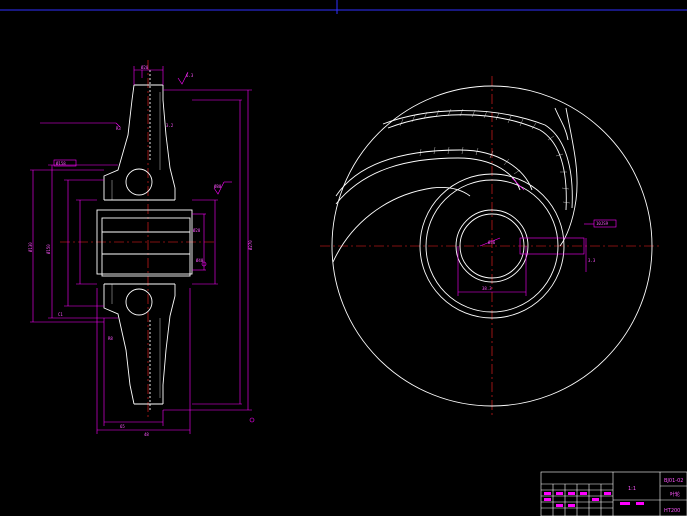  Describe the element at coordinates (492, 242) in the screenshot. I see `dim-bore-label: Ø36` at that location.